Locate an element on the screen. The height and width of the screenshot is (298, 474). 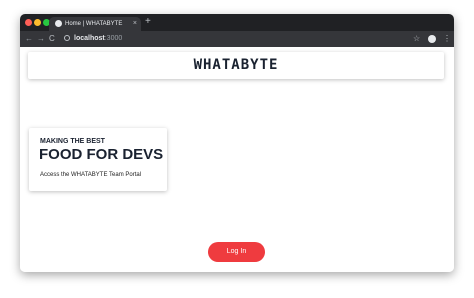
bookmark-star-icon: ☆ is located at coordinates (416, 39).